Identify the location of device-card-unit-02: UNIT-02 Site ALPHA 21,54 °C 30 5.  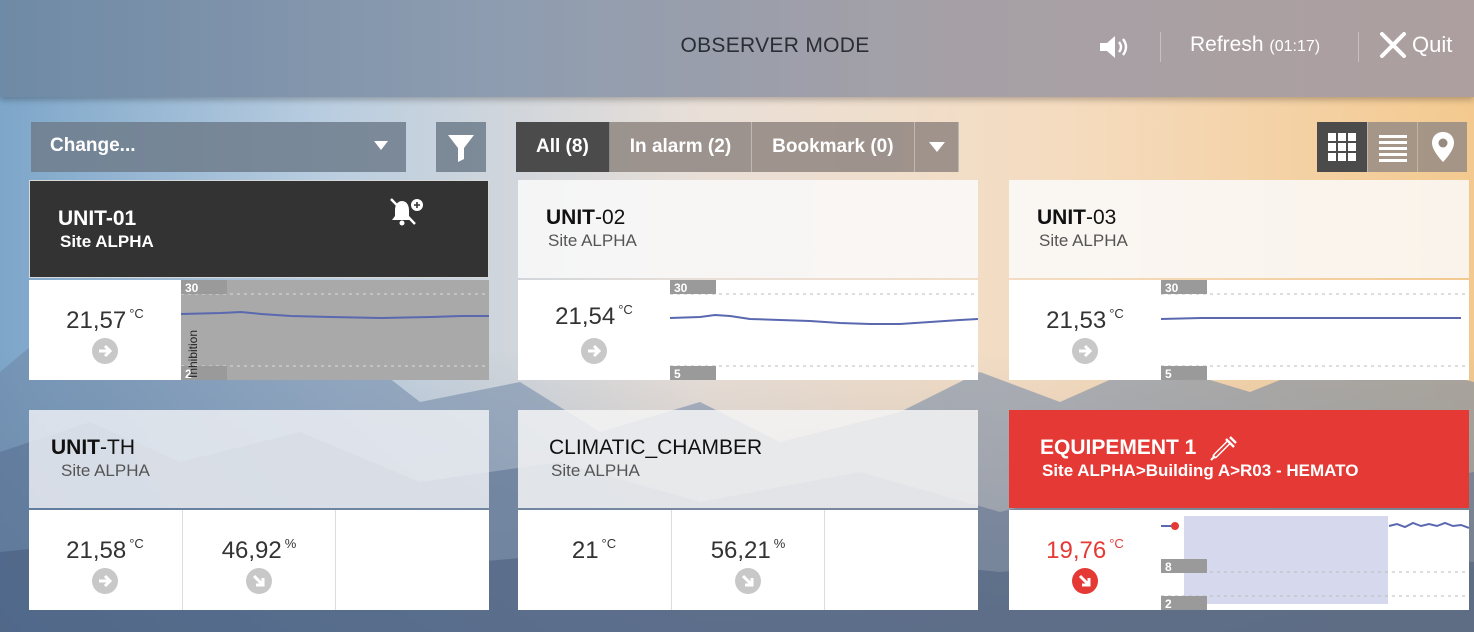
(748, 280).